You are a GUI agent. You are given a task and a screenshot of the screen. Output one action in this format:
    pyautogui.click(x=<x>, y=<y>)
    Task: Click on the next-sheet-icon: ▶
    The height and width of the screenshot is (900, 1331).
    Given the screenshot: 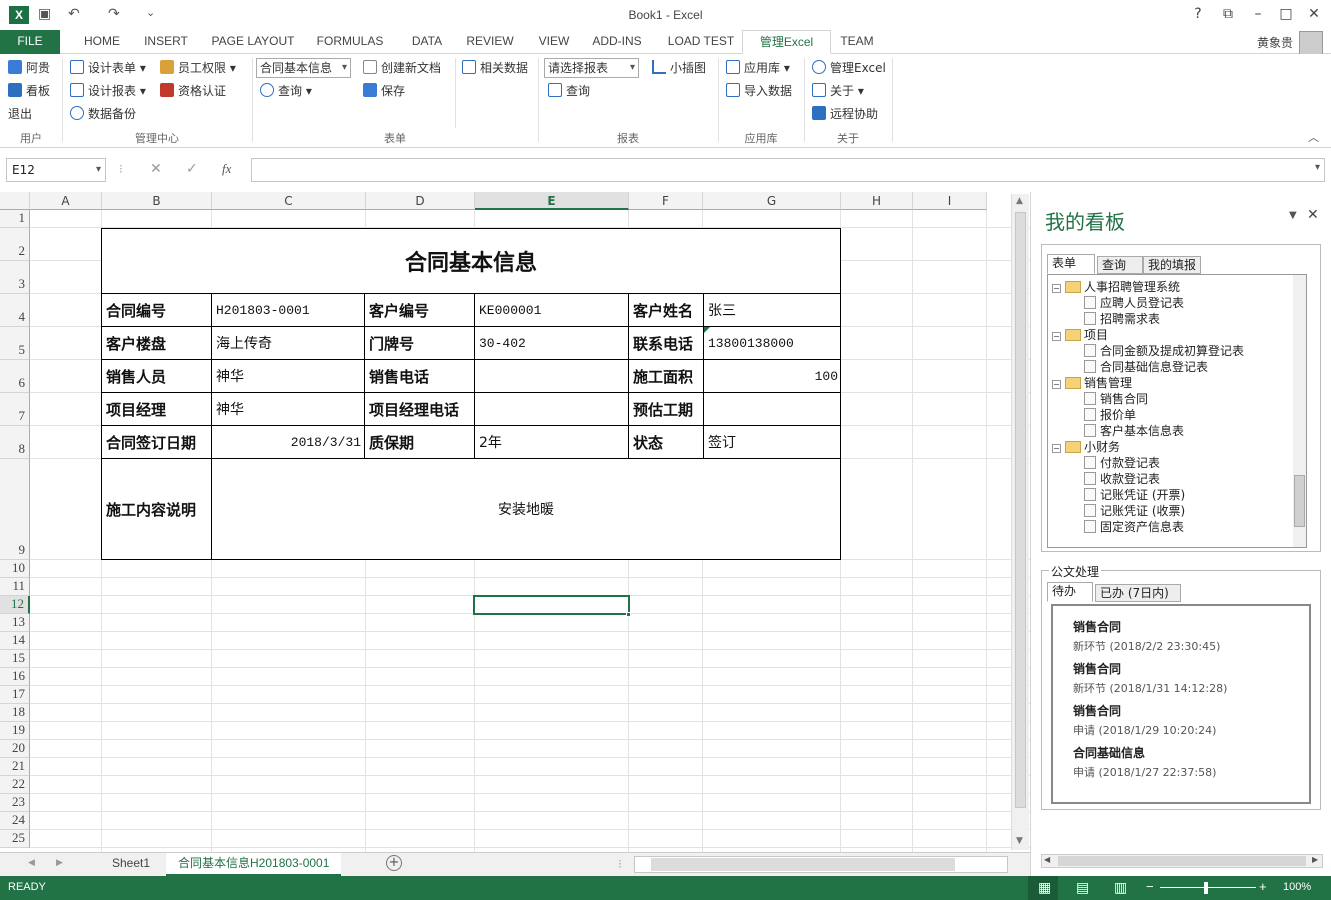 What is the action you would take?
    pyautogui.click(x=59, y=863)
    